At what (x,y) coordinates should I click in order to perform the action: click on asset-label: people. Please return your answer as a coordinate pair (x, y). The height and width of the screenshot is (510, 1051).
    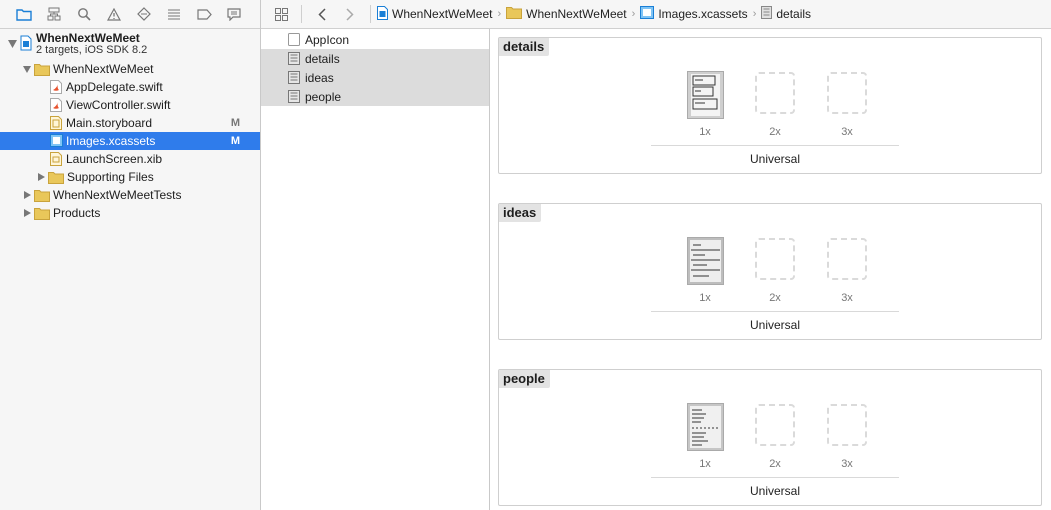
    Looking at the image, I should click on (323, 96).